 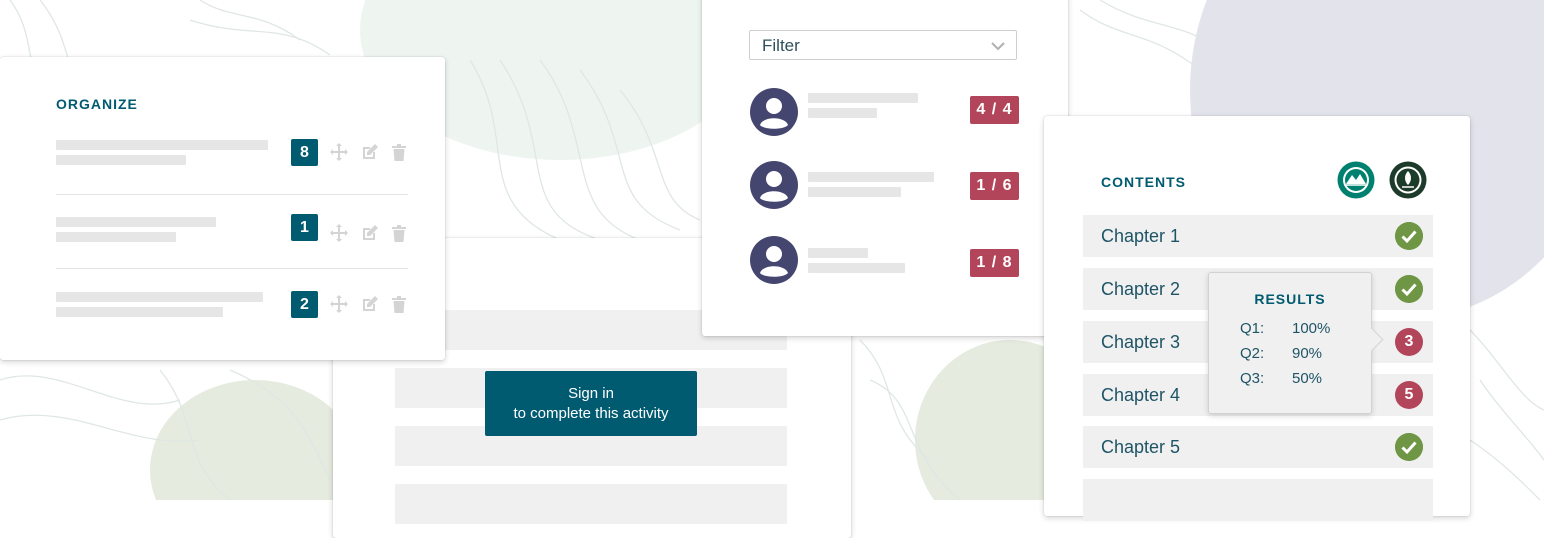 I want to click on attempts-badge: 5, so click(x=1409, y=395).